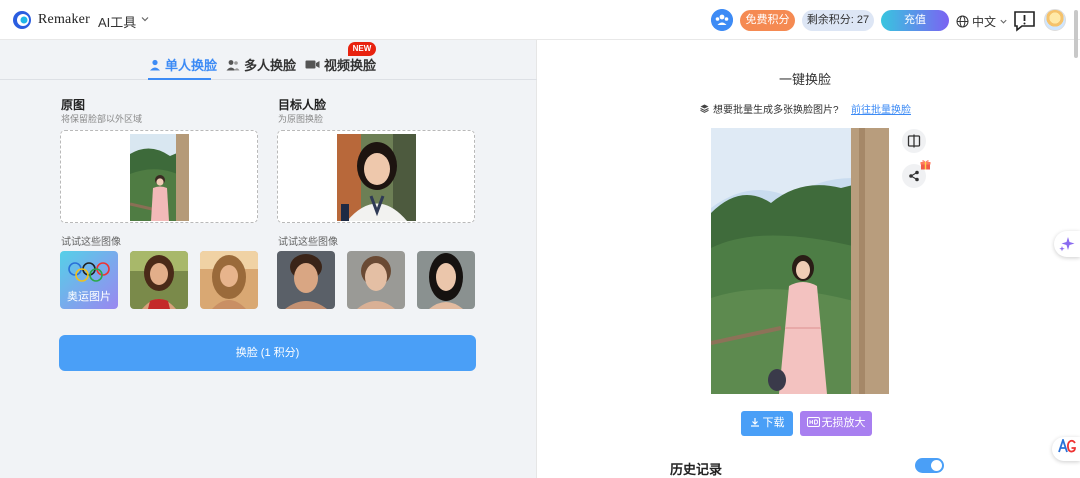  I want to click on layers-icon, so click(704, 108).